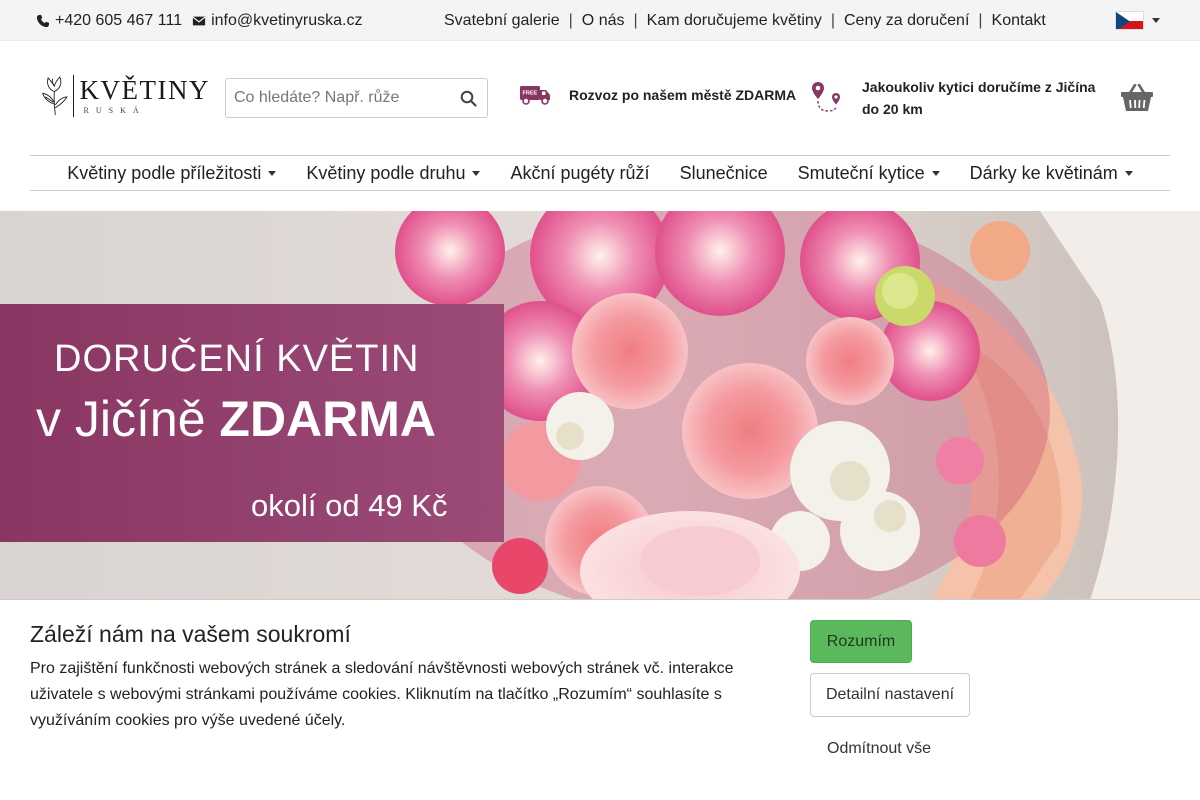 This screenshot has height=800, width=1200. What do you see at coordinates (199, 20) in the screenshot?
I see `envelope-icon` at bounding box center [199, 20].